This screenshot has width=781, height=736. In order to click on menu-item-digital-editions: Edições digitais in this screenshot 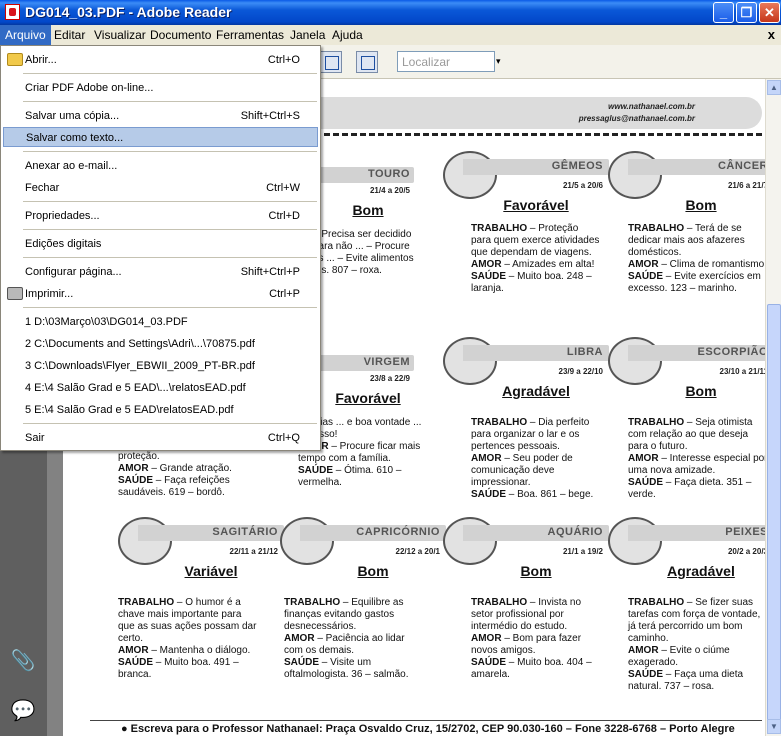, I will do `click(160, 244)`.